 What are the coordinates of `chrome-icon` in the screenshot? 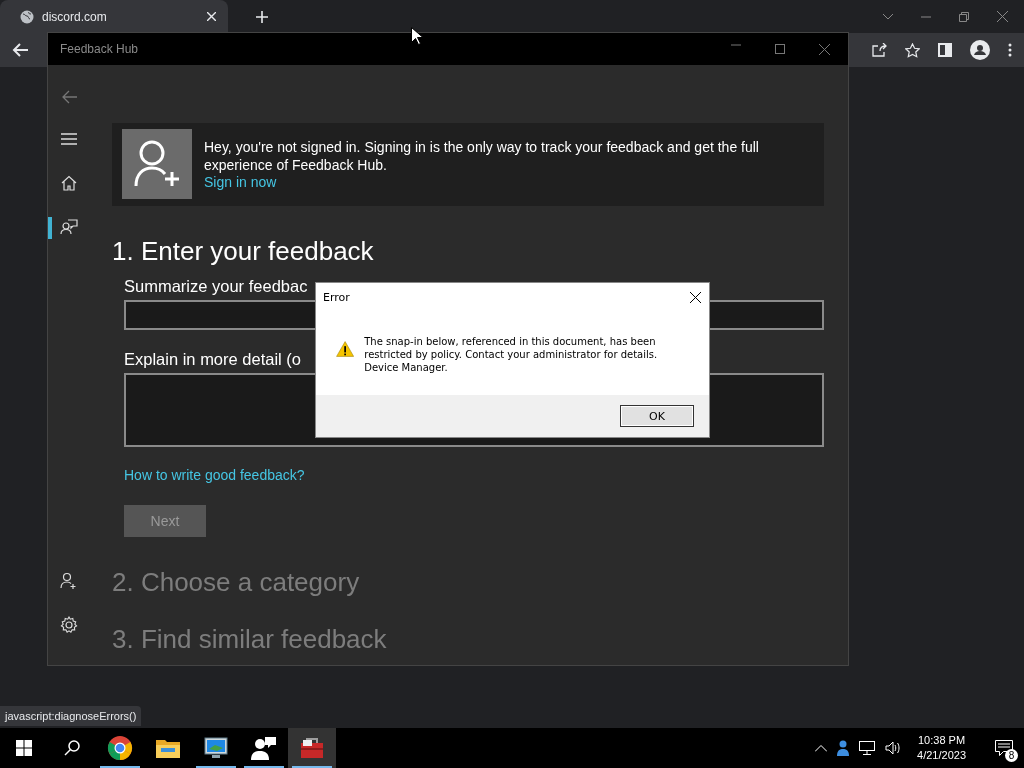 It's located at (120, 748).